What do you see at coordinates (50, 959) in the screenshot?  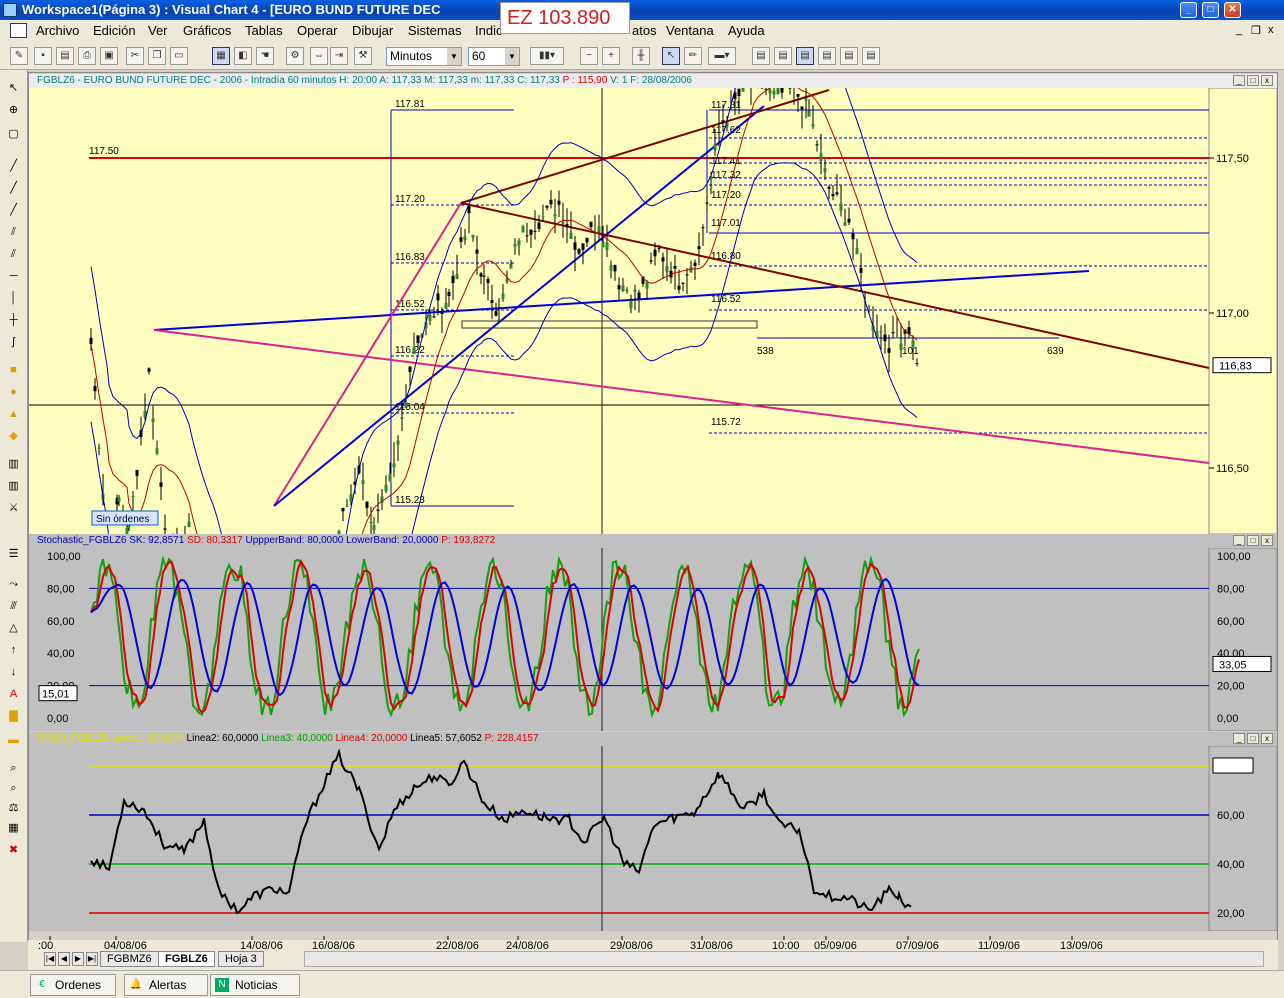 I see `first-sheet-button: |◀` at bounding box center [50, 959].